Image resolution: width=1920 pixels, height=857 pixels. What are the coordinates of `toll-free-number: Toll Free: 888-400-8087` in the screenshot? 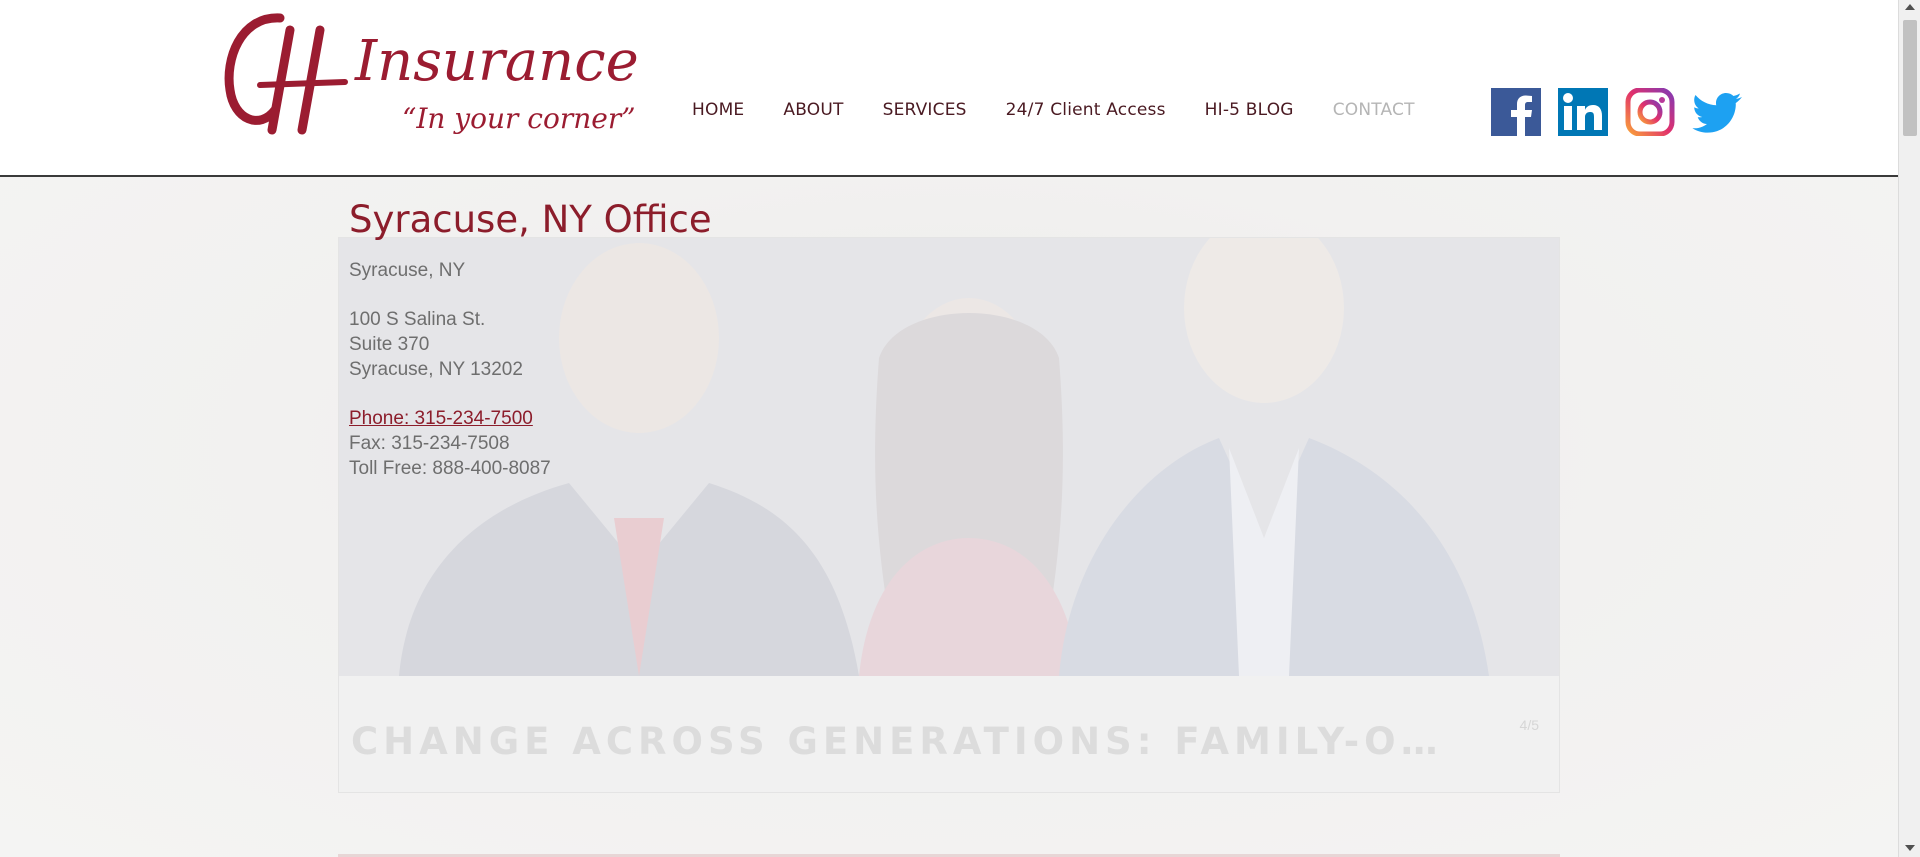 It's located at (450, 468).